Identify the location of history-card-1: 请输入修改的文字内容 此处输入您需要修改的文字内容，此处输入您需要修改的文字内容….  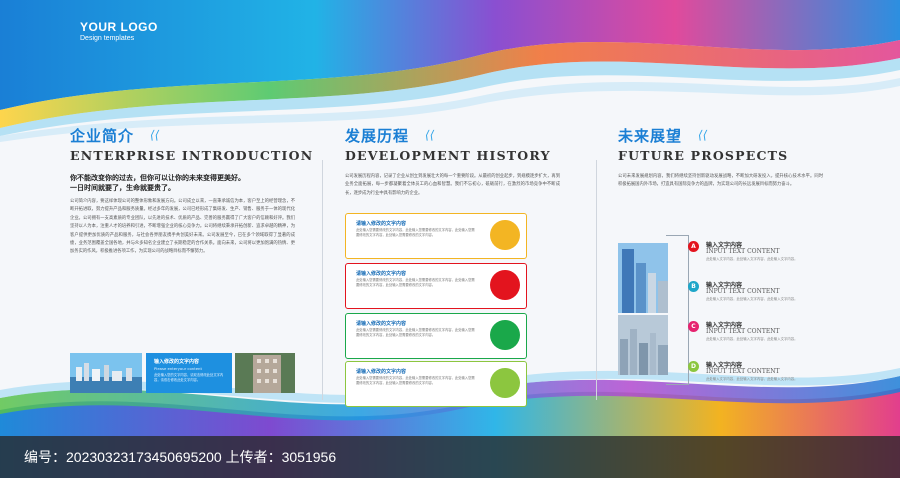
(436, 236).